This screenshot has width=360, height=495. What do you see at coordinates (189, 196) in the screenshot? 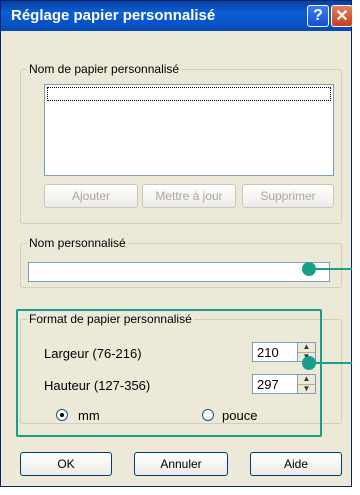
I see `update-button: Mettre à jour` at bounding box center [189, 196].